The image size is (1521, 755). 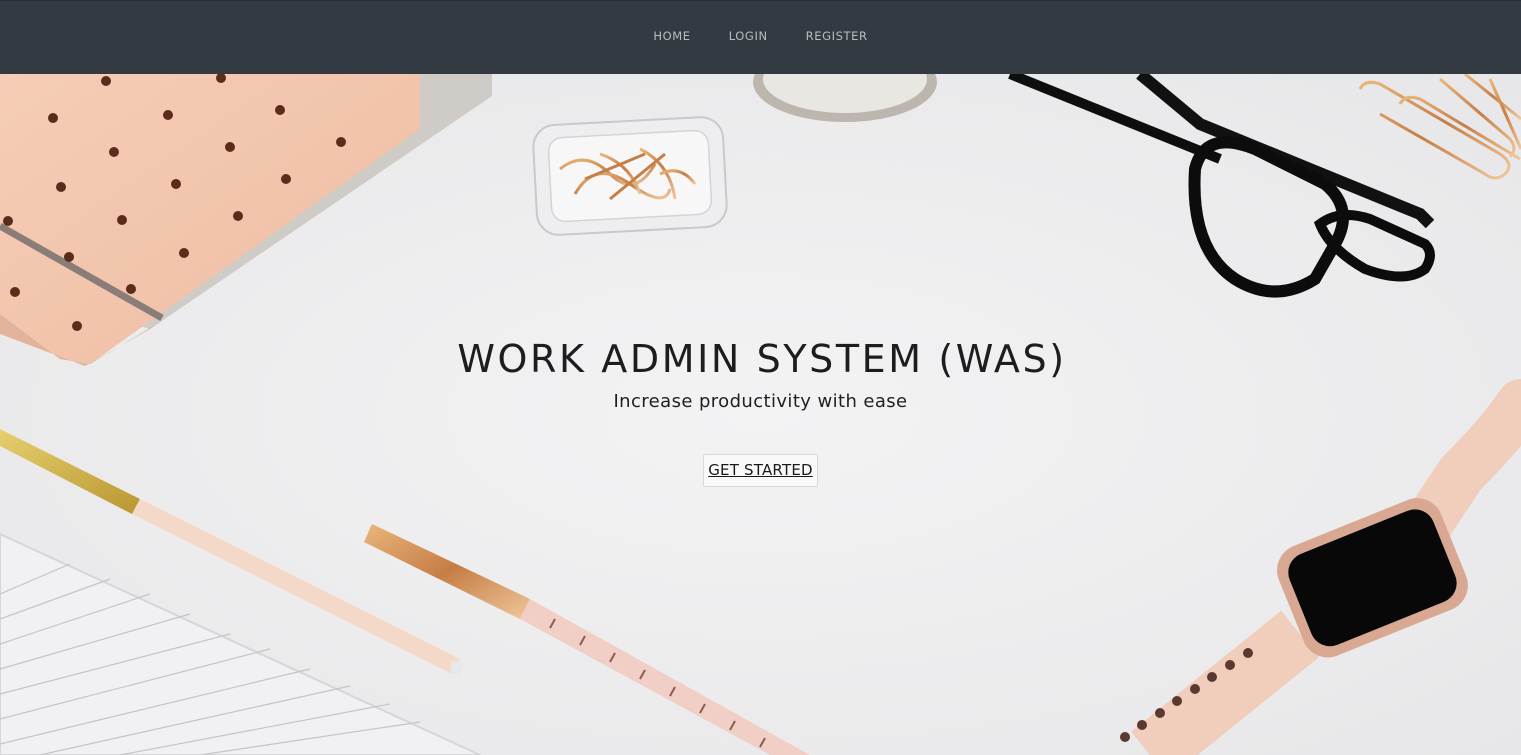 I want to click on nav-item-home: HOME, so click(x=671, y=36).